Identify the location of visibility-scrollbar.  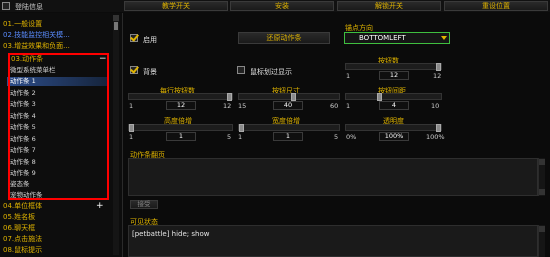
(541, 241).